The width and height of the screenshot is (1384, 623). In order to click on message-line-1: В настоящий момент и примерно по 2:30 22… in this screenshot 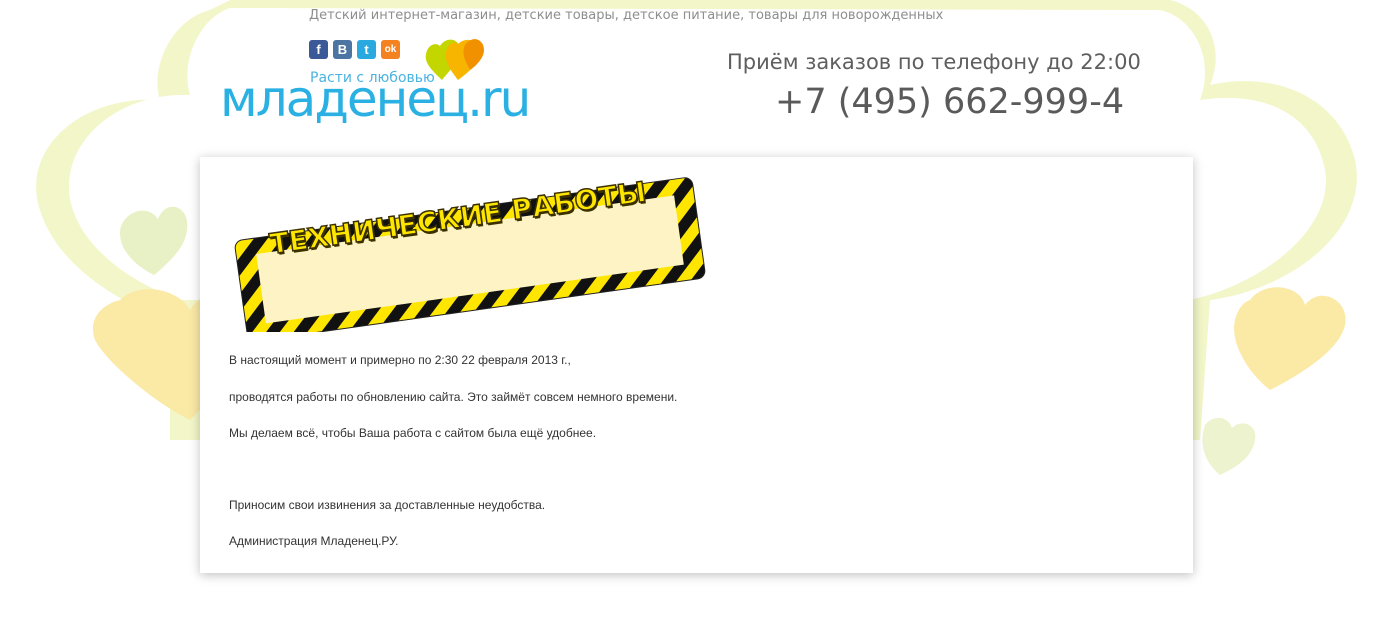, I will do `click(400, 360)`.